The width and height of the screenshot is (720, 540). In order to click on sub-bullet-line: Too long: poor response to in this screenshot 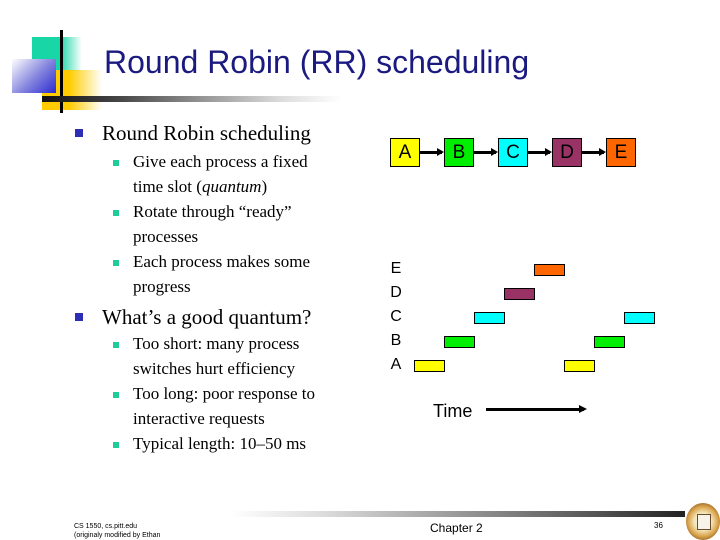, I will do `click(224, 393)`.